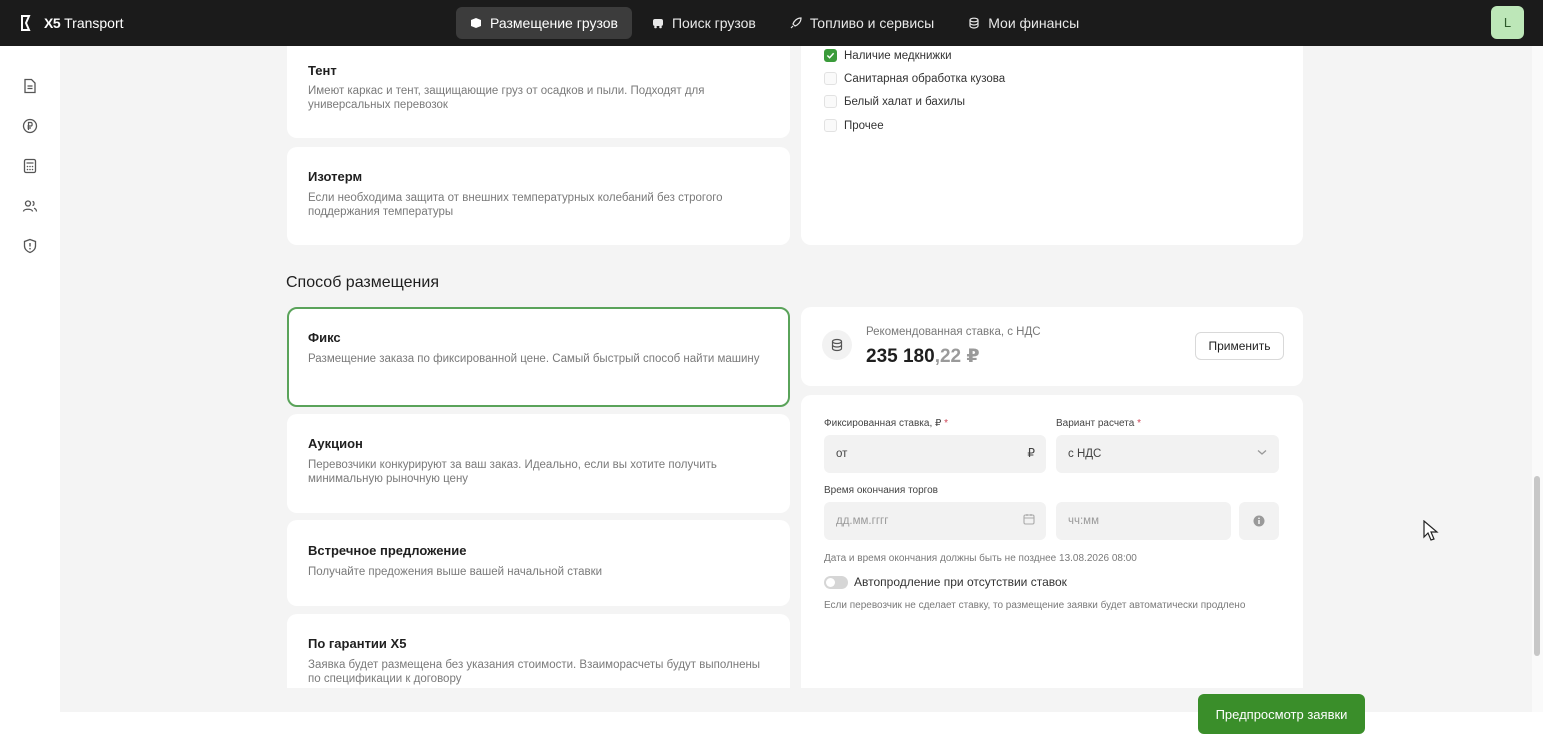 This screenshot has width=1543, height=742. Describe the element at coordinates (94, 23) in the screenshot. I see `logo-text: Transport` at that location.